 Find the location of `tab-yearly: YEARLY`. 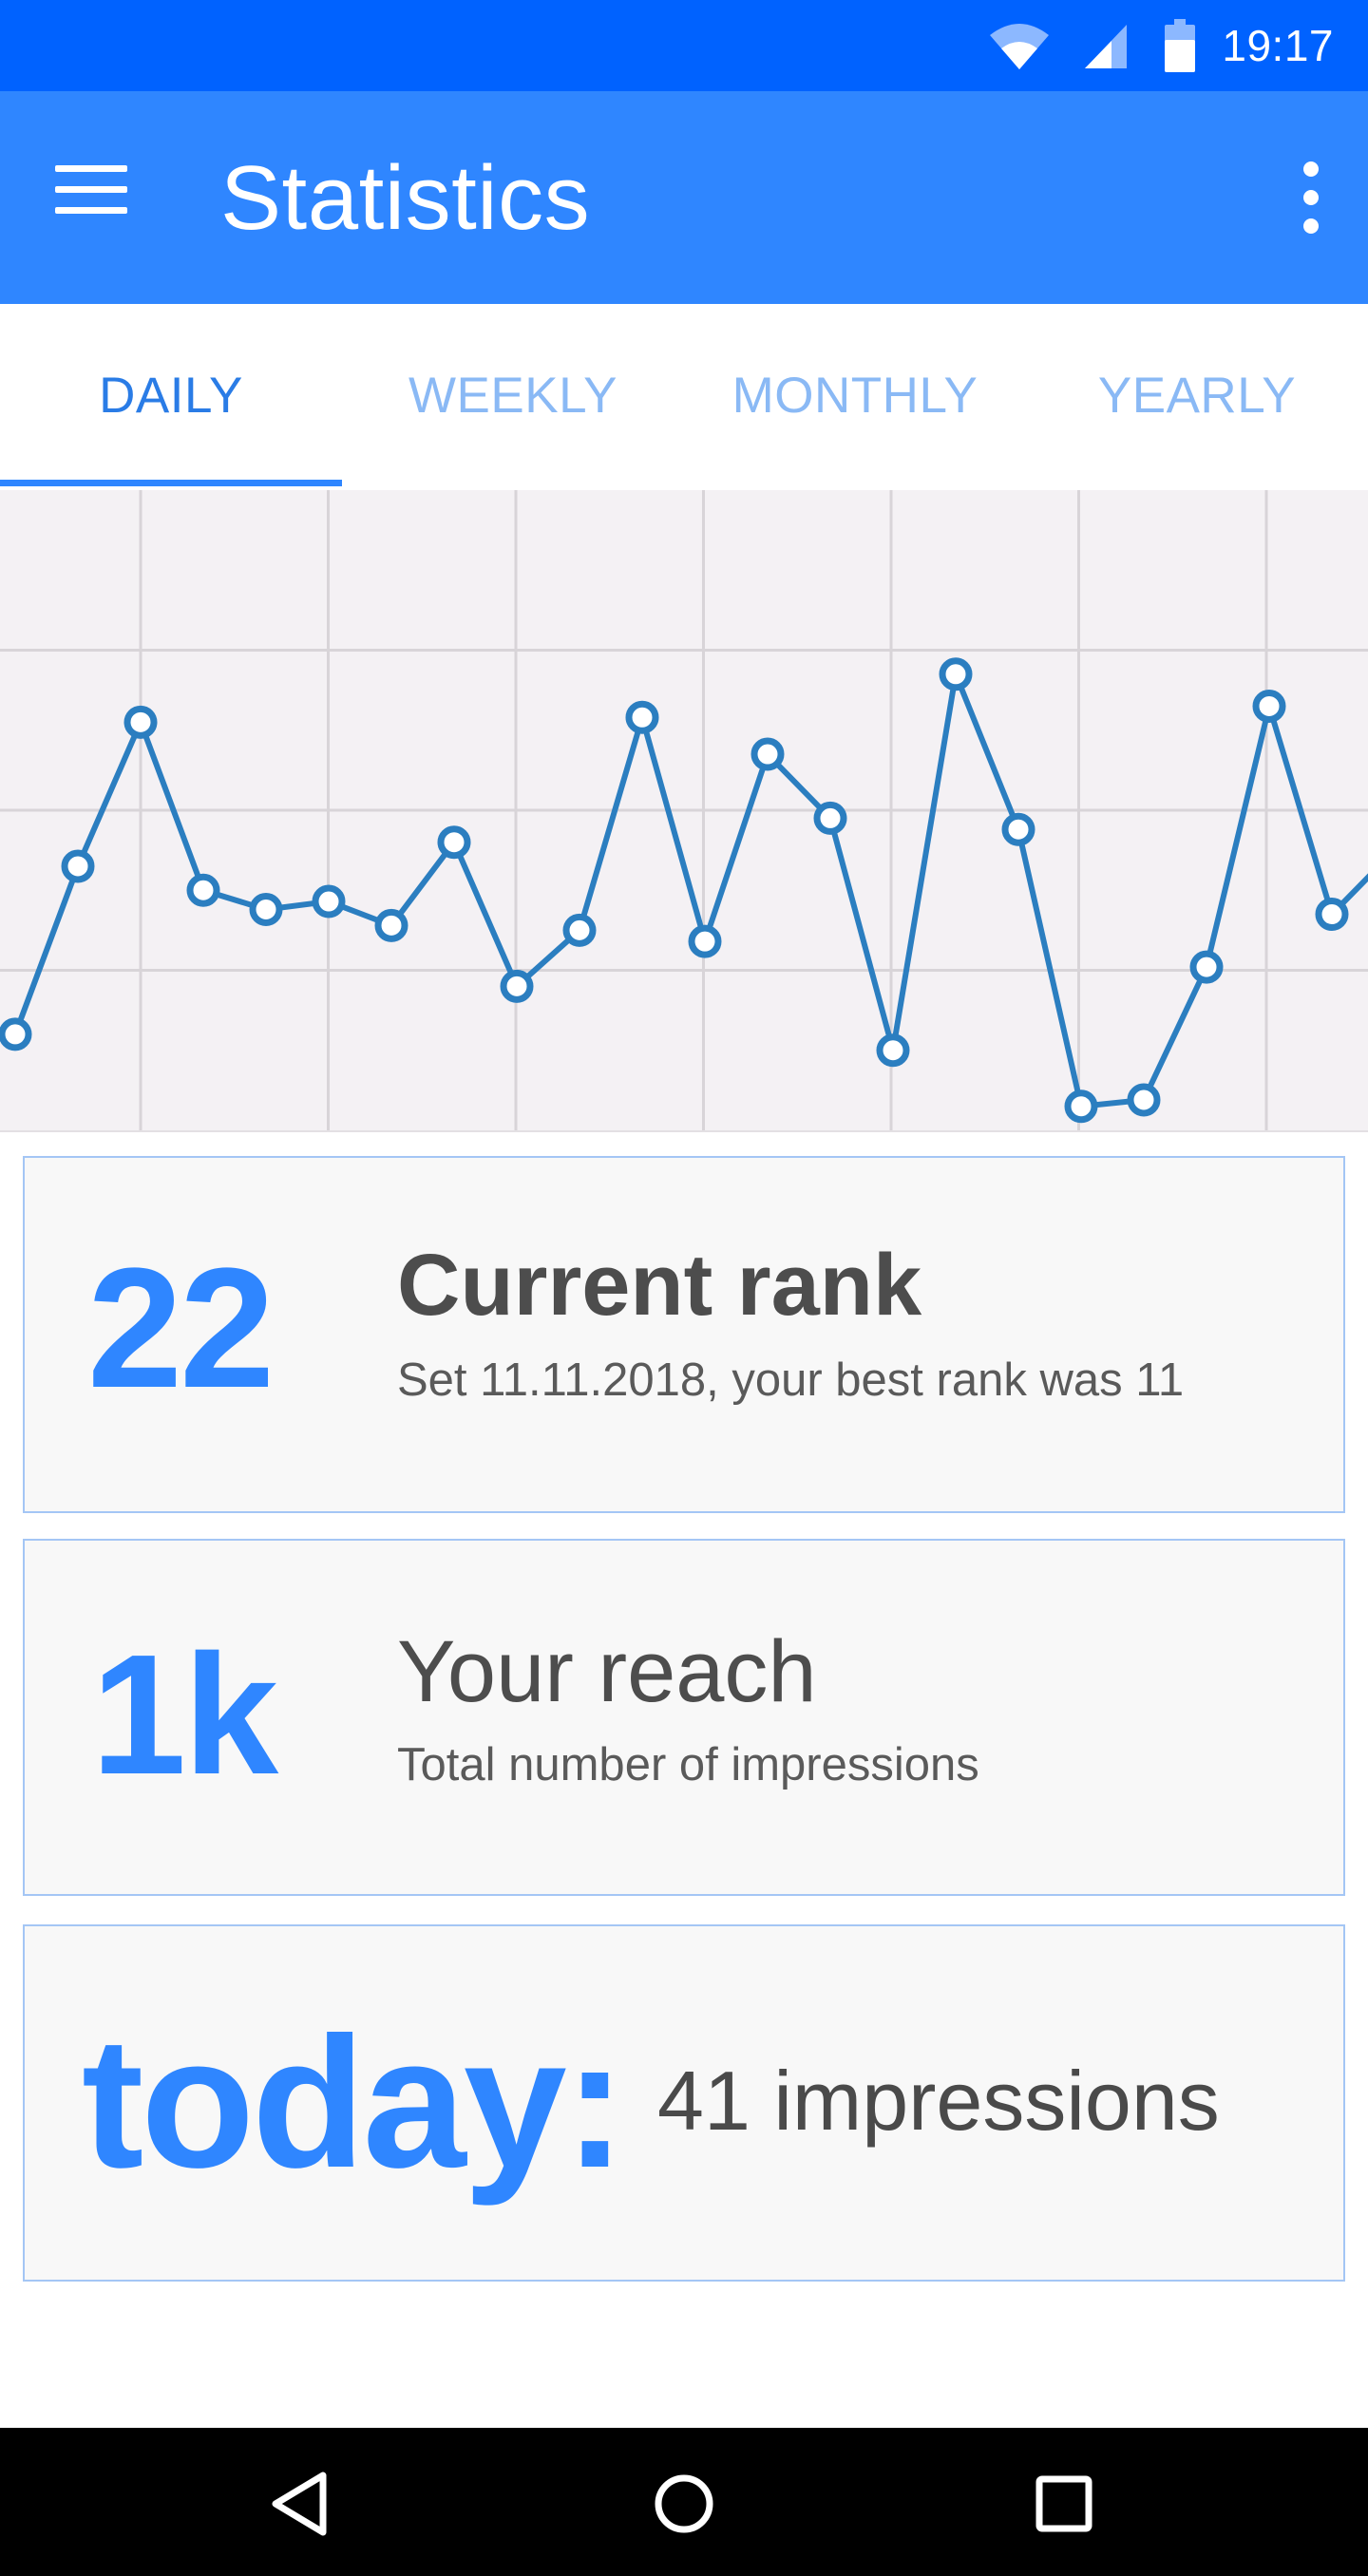

tab-yearly: YEARLY is located at coordinates (1197, 395).